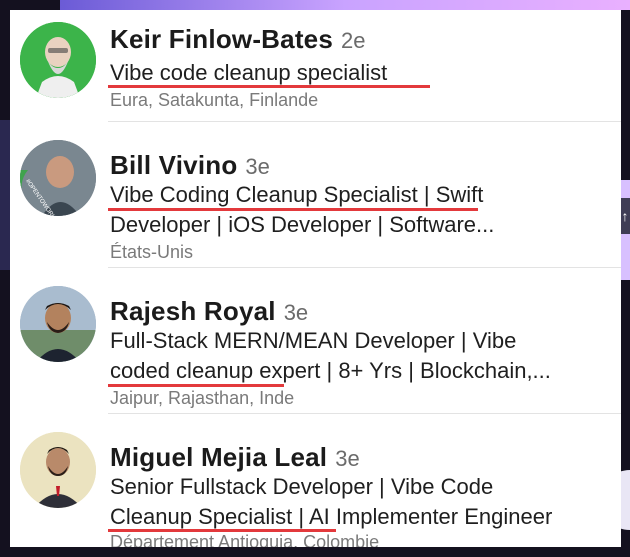 This screenshot has height=557, width=630. What do you see at coordinates (302, 486) in the screenshot?
I see `profile-headline-line: Senior Fullstack Developer | Vibe Code` at bounding box center [302, 486].